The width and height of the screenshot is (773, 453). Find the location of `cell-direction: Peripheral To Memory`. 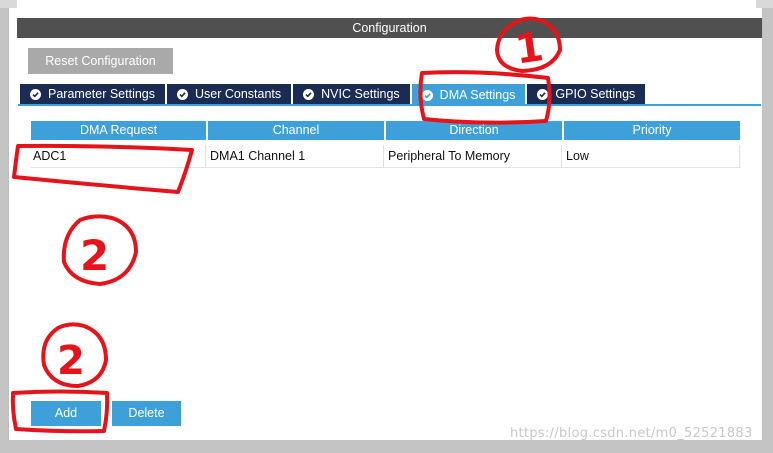

cell-direction: Peripheral To Memory is located at coordinates (474, 156).